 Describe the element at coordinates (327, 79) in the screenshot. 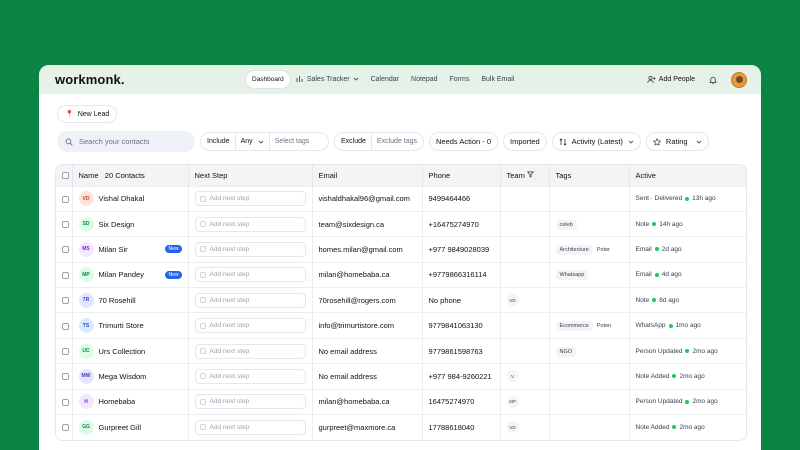

I see `nav-sales-tracker: Sales Tracker` at that location.